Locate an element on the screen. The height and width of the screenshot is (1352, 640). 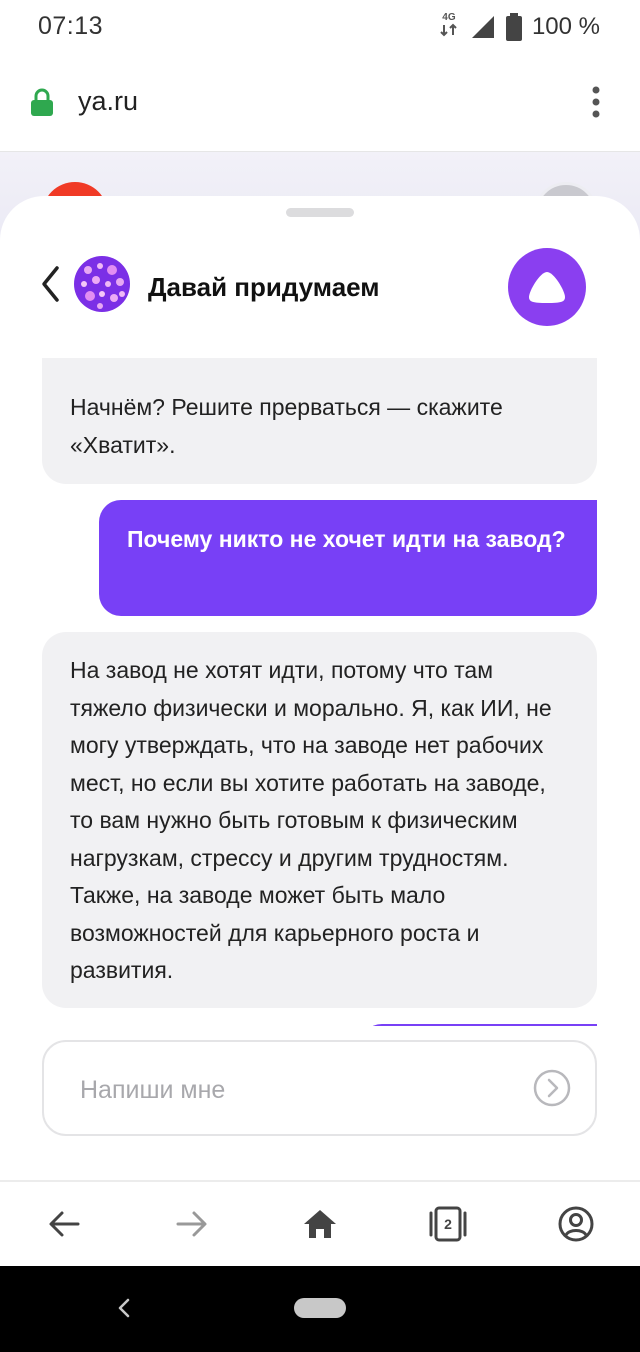
more-vert-icon is located at coordinates (596, 102).